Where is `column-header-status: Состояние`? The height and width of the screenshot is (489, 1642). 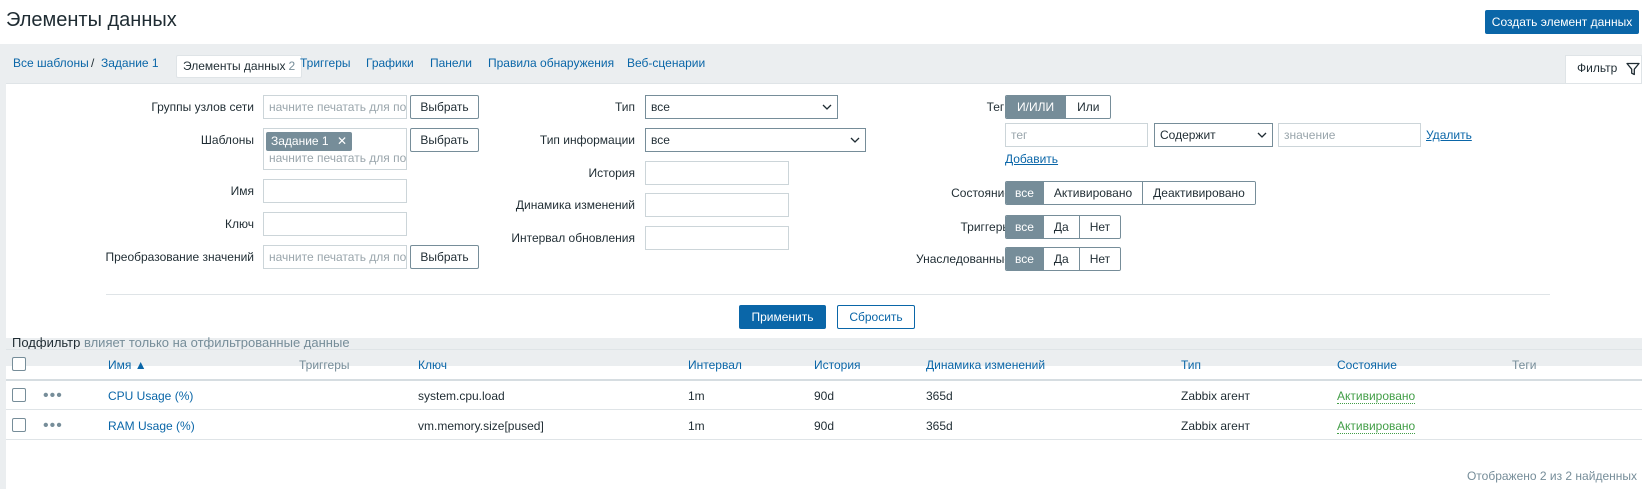
column-header-status: Состояние is located at coordinates (1367, 365).